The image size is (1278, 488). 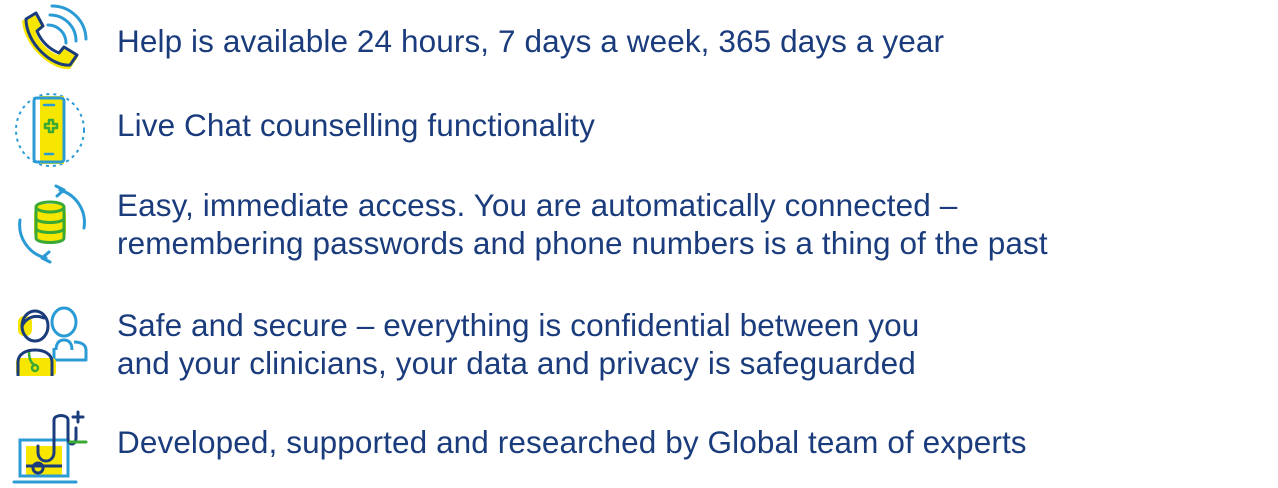 What do you see at coordinates (692, 125) in the screenshot?
I see `feature-text: Live Chat counselling functionality` at bounding box center [692, 125].